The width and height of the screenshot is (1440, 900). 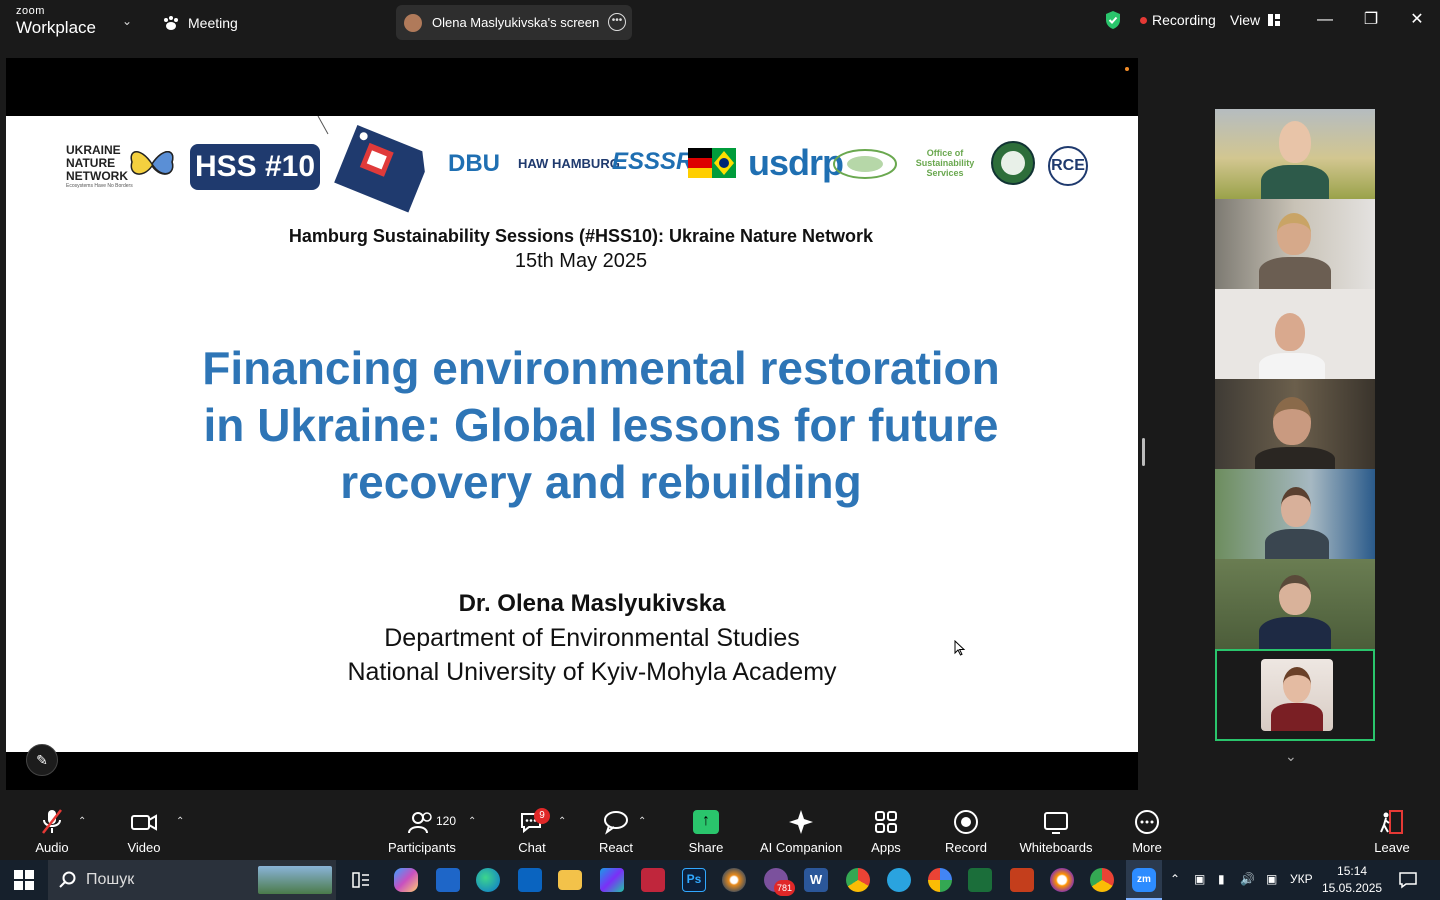 I want to click on title-line-1: Financing environmental restoration, so click(x=601, y=368).